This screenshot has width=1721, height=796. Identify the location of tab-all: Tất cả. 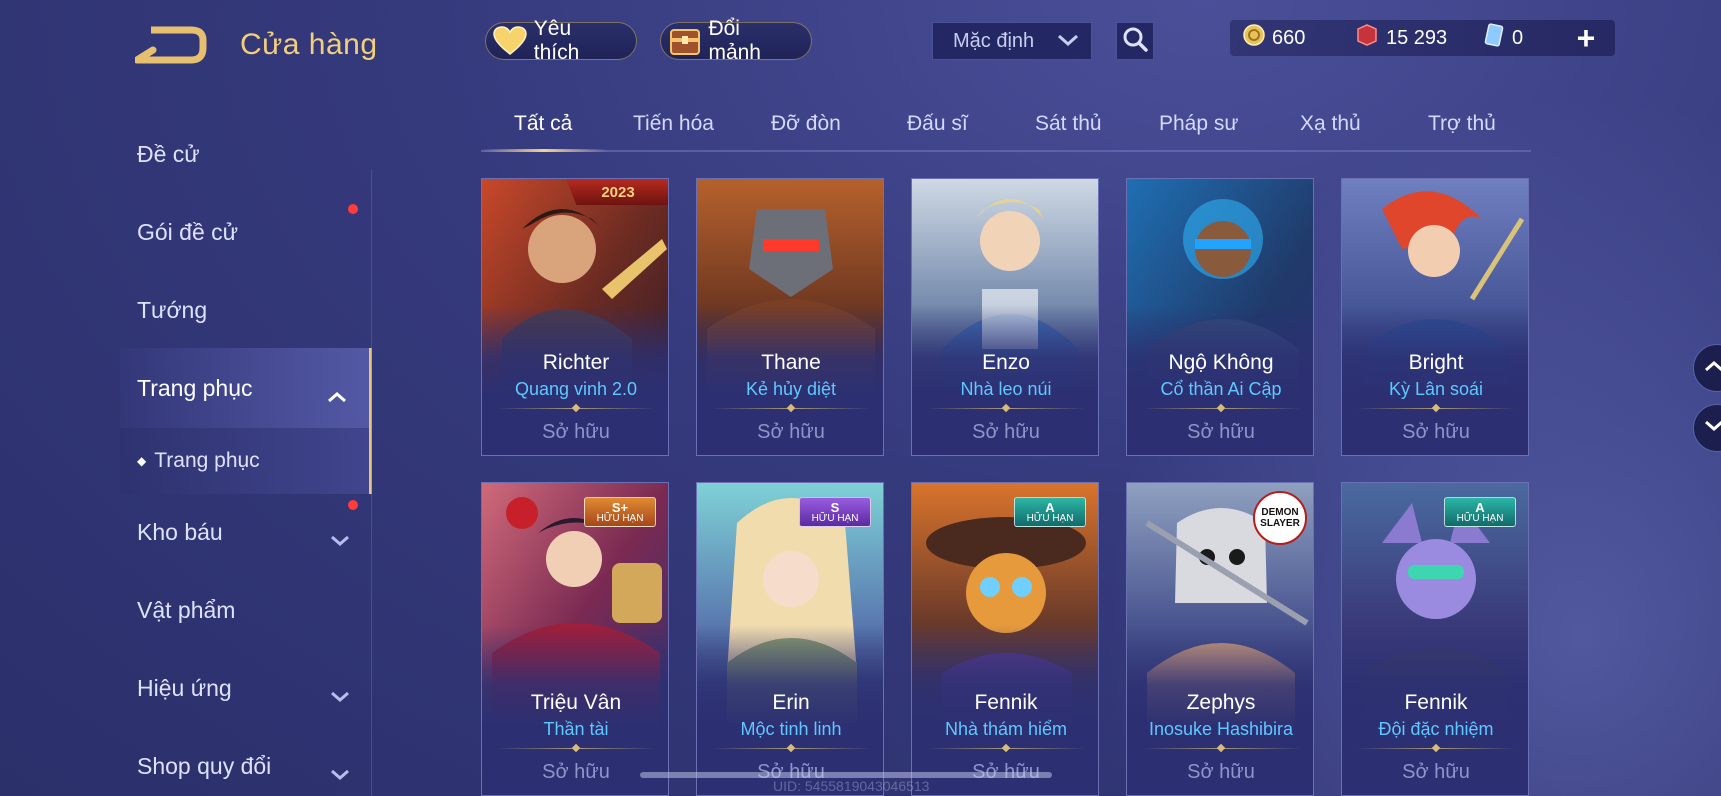
(543, 124).